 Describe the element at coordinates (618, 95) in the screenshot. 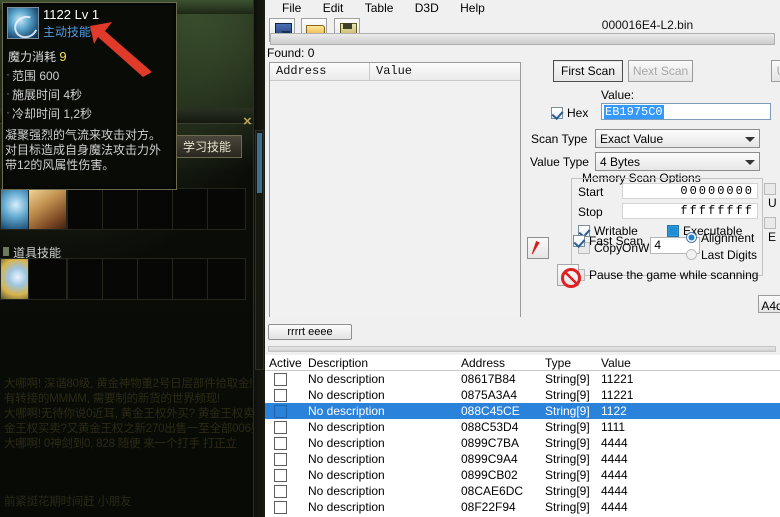

I see `value-label: Value:` at that location.